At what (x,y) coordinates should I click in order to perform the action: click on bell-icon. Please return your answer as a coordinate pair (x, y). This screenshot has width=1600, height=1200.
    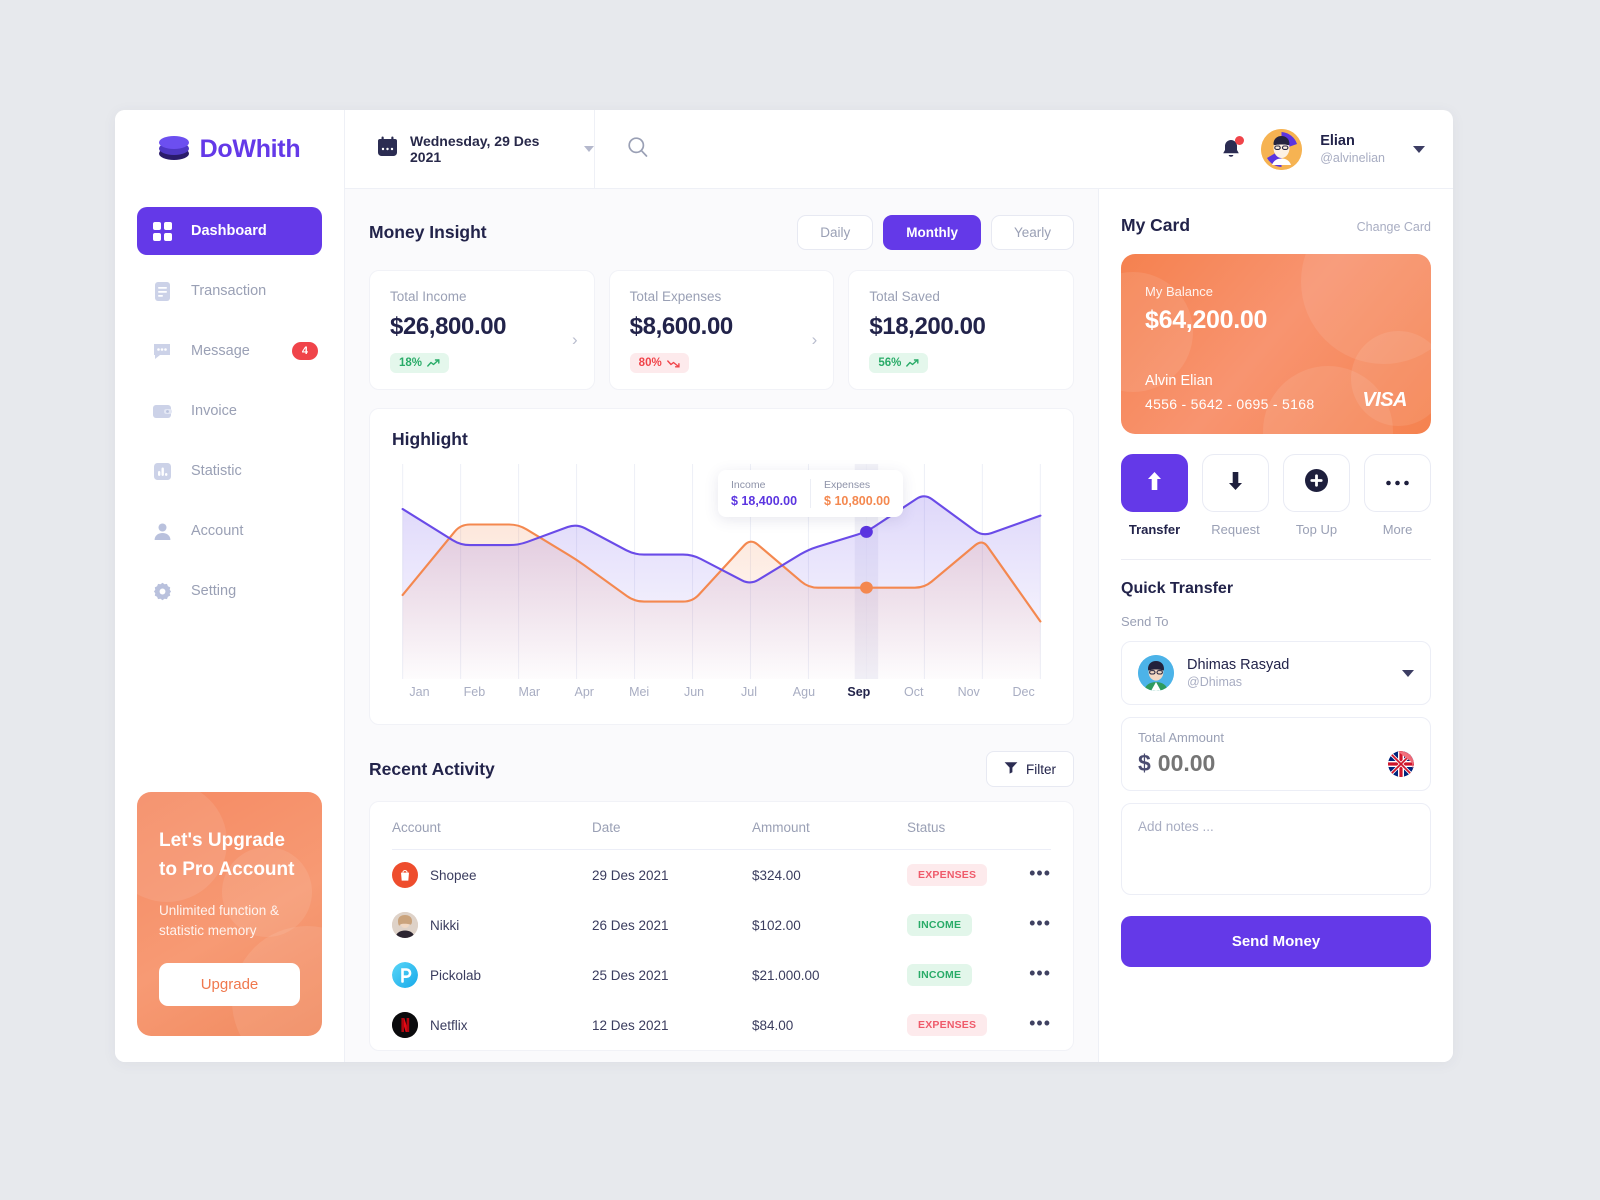
    Looking at the image, I should click on (1232, 148).